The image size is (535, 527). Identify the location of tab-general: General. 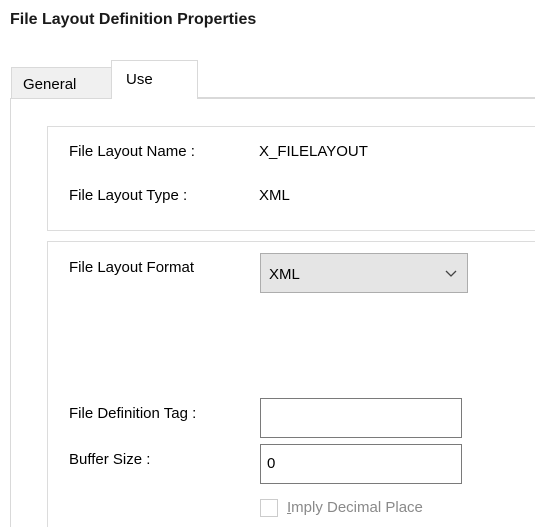
(61, 82).